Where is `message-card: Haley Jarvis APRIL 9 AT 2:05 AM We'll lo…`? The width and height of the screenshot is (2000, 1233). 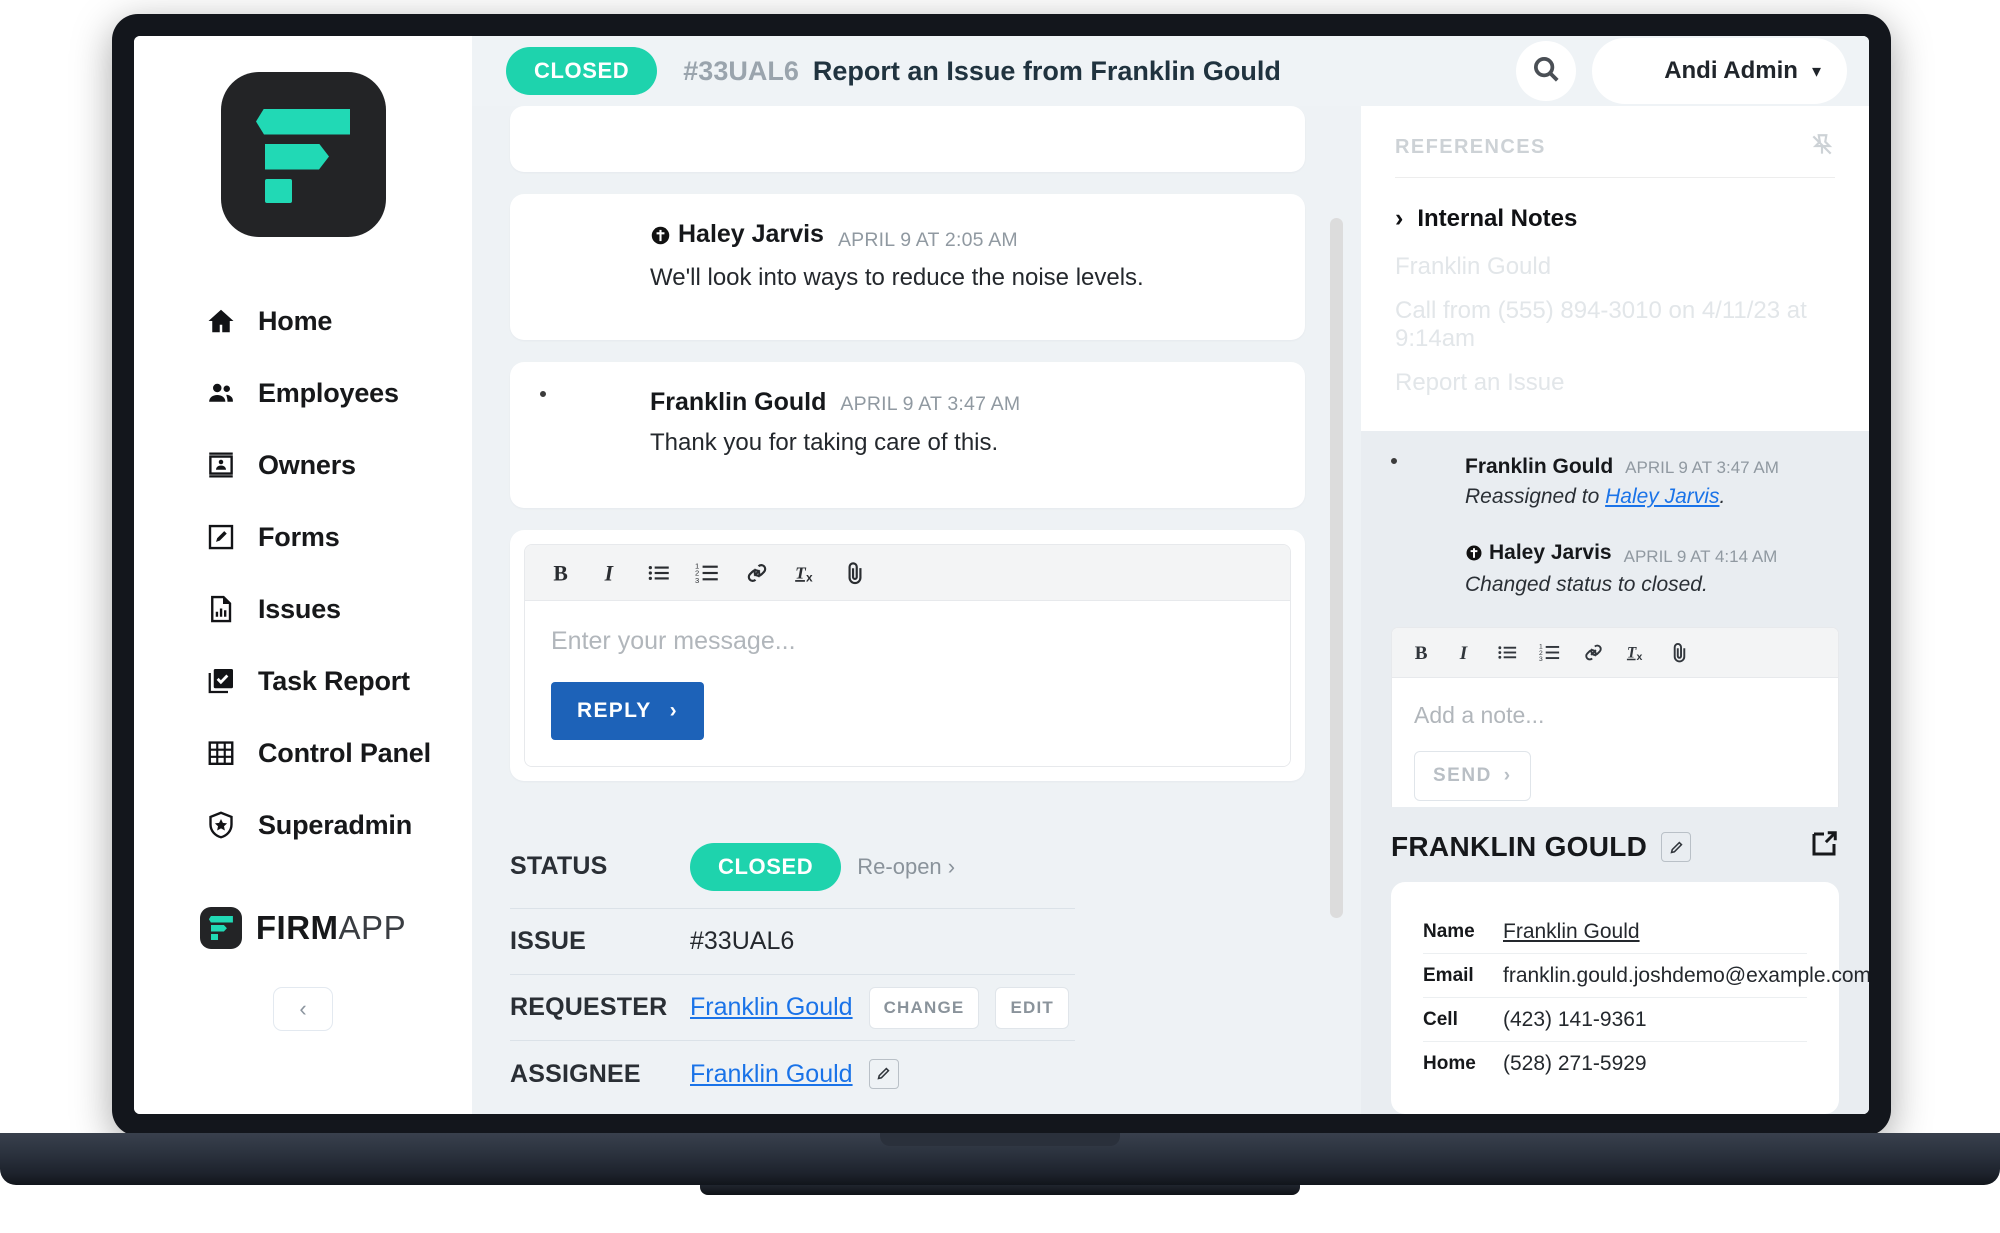 message-card: Haley Jarvis APRIL 9 AT 2:05 AM We'll lo… is located at coordinates (907, 267).